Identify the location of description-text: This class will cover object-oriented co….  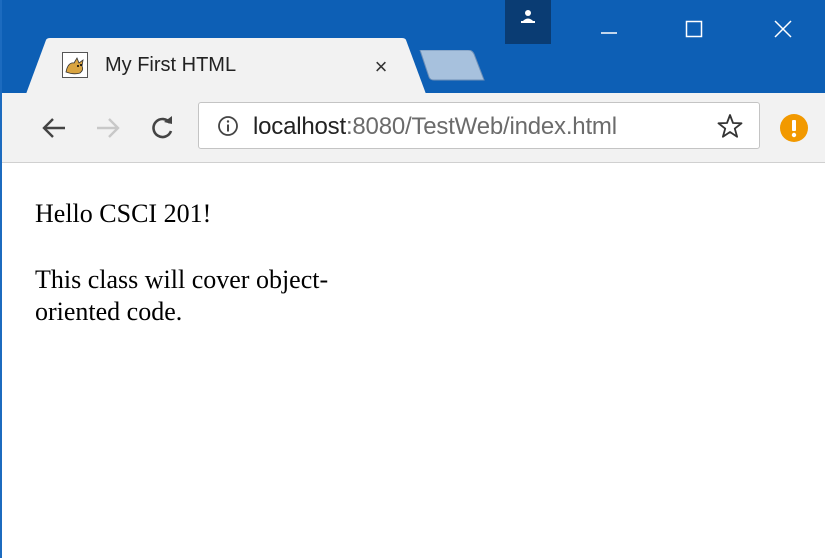
(182, 295).